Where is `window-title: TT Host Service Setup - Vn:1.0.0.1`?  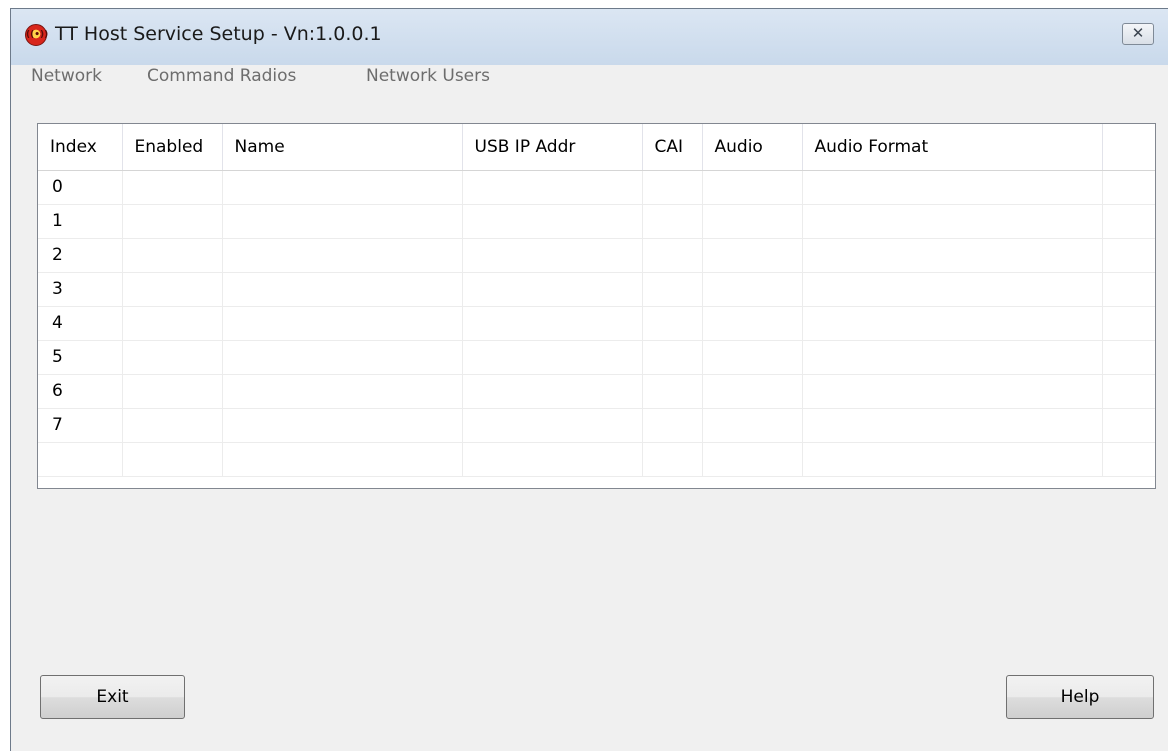
window-title: TT Host Service Setup - Vn:1.0.0.1 is located at coordinates (218, 34).